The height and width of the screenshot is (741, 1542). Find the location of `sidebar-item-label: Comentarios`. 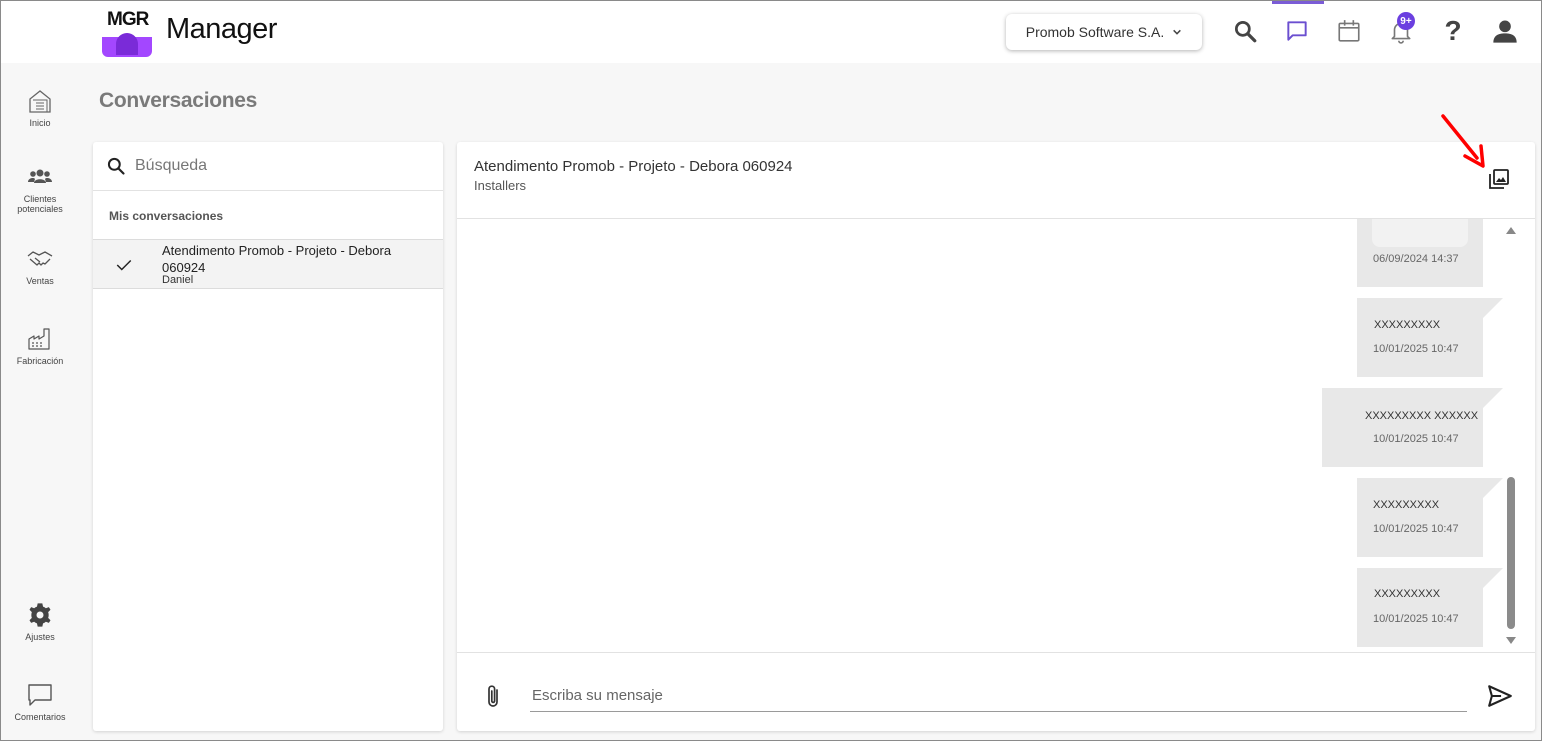

sidebar-item-label: Comentarios is located at coordinates (40, 717).